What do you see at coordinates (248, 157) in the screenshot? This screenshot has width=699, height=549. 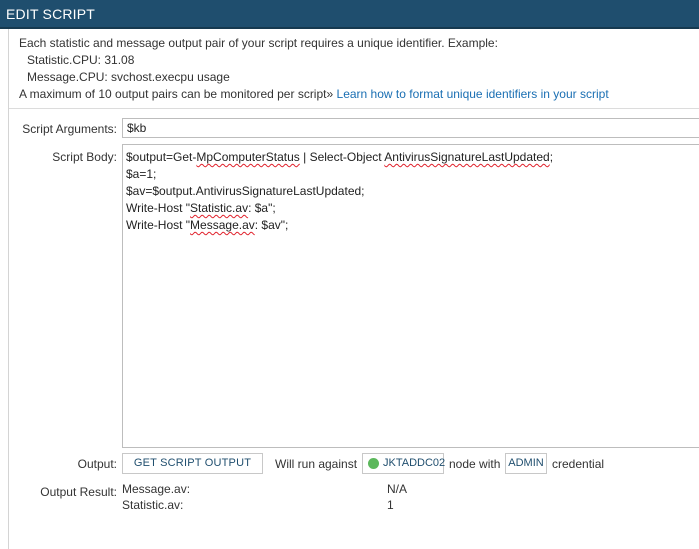 I see `misspelled-token: MpComputerStatus` at bounding box center [248, 157].